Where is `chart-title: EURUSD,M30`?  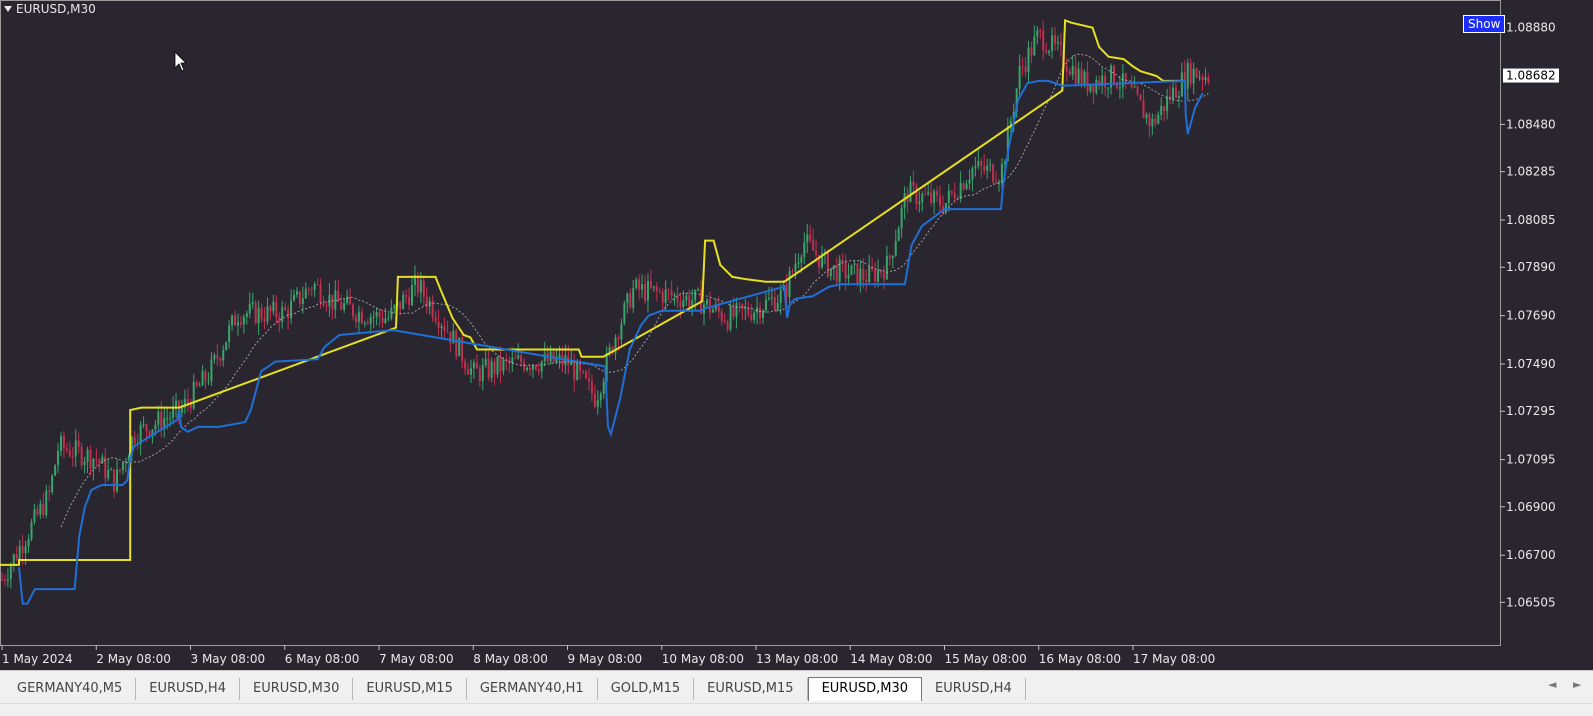 chart-title: EURUSD,M30 is located at coordinates (50, 9).